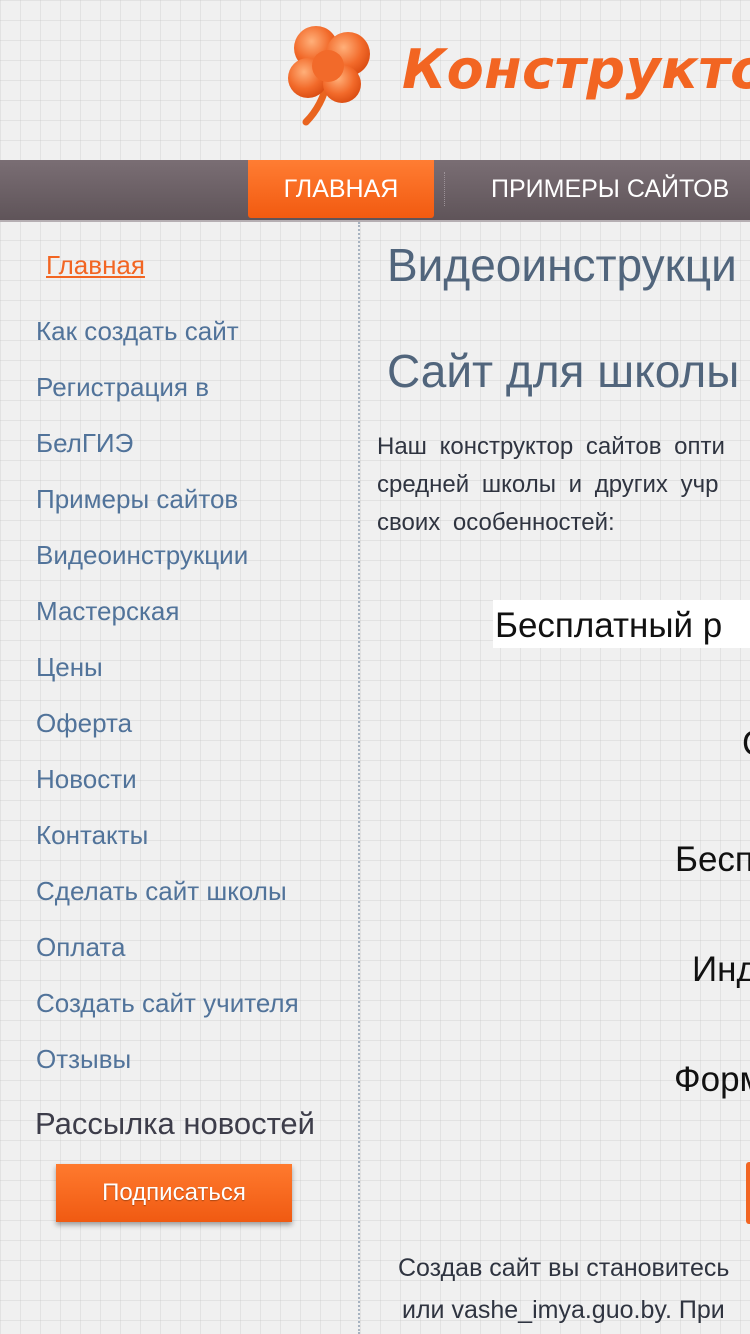  What do you see at coordinates (576, 69) in the screenshot?
I see `site-logo-text: Конструктор` at bounding box center [576, 69].